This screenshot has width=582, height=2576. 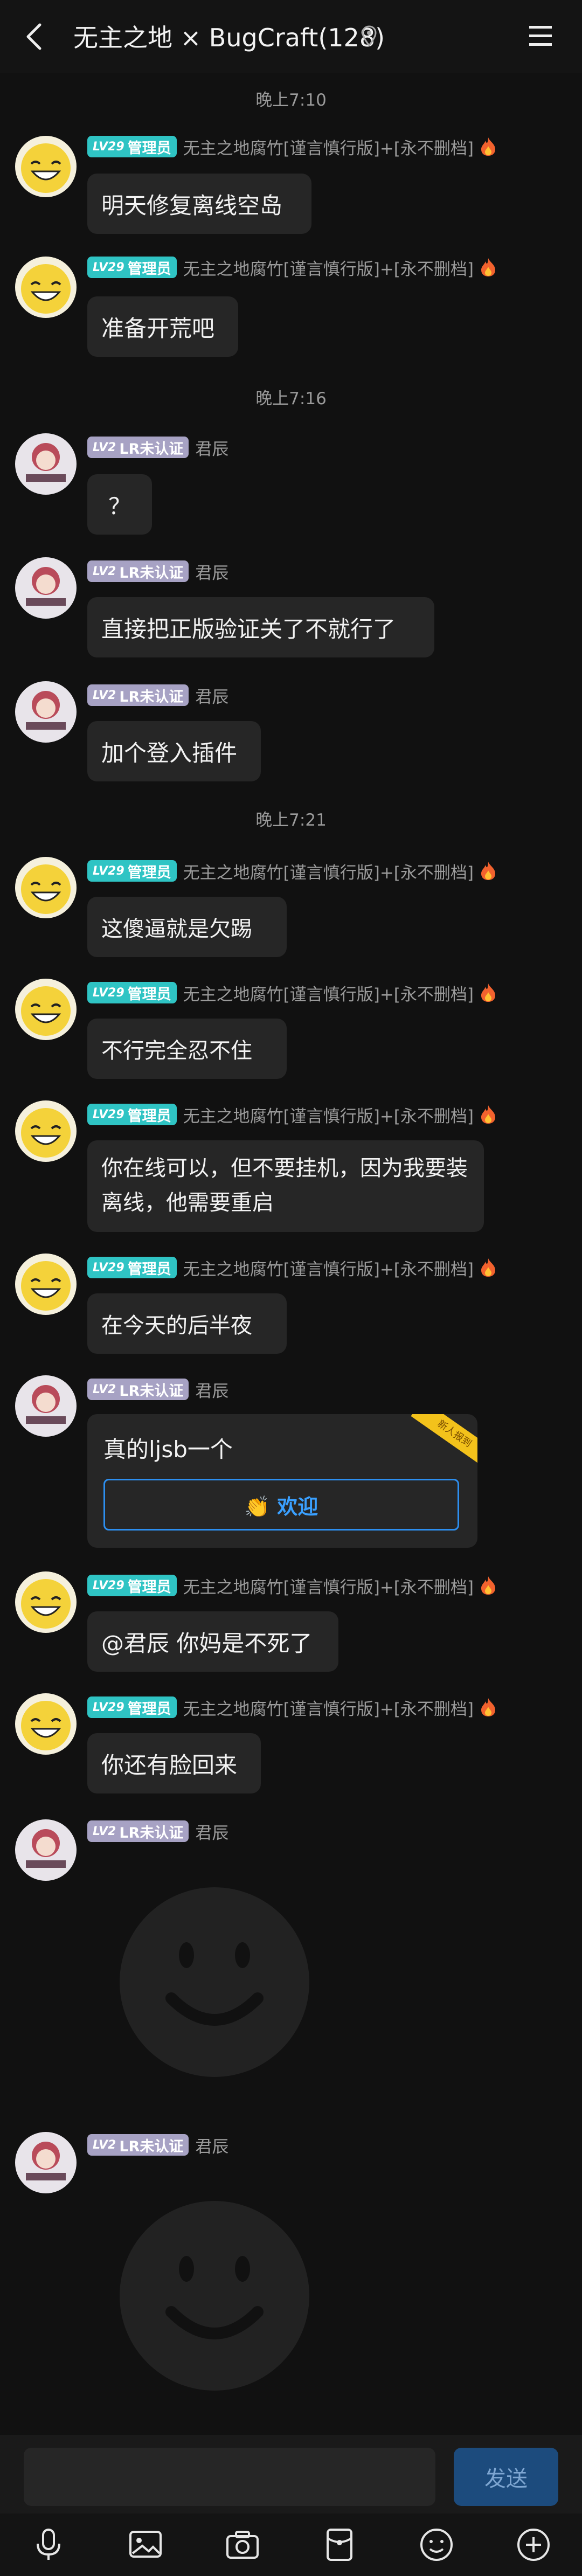 I want to click on message-bubble: 明天修复离线空岛, so click(x=199, y=204).